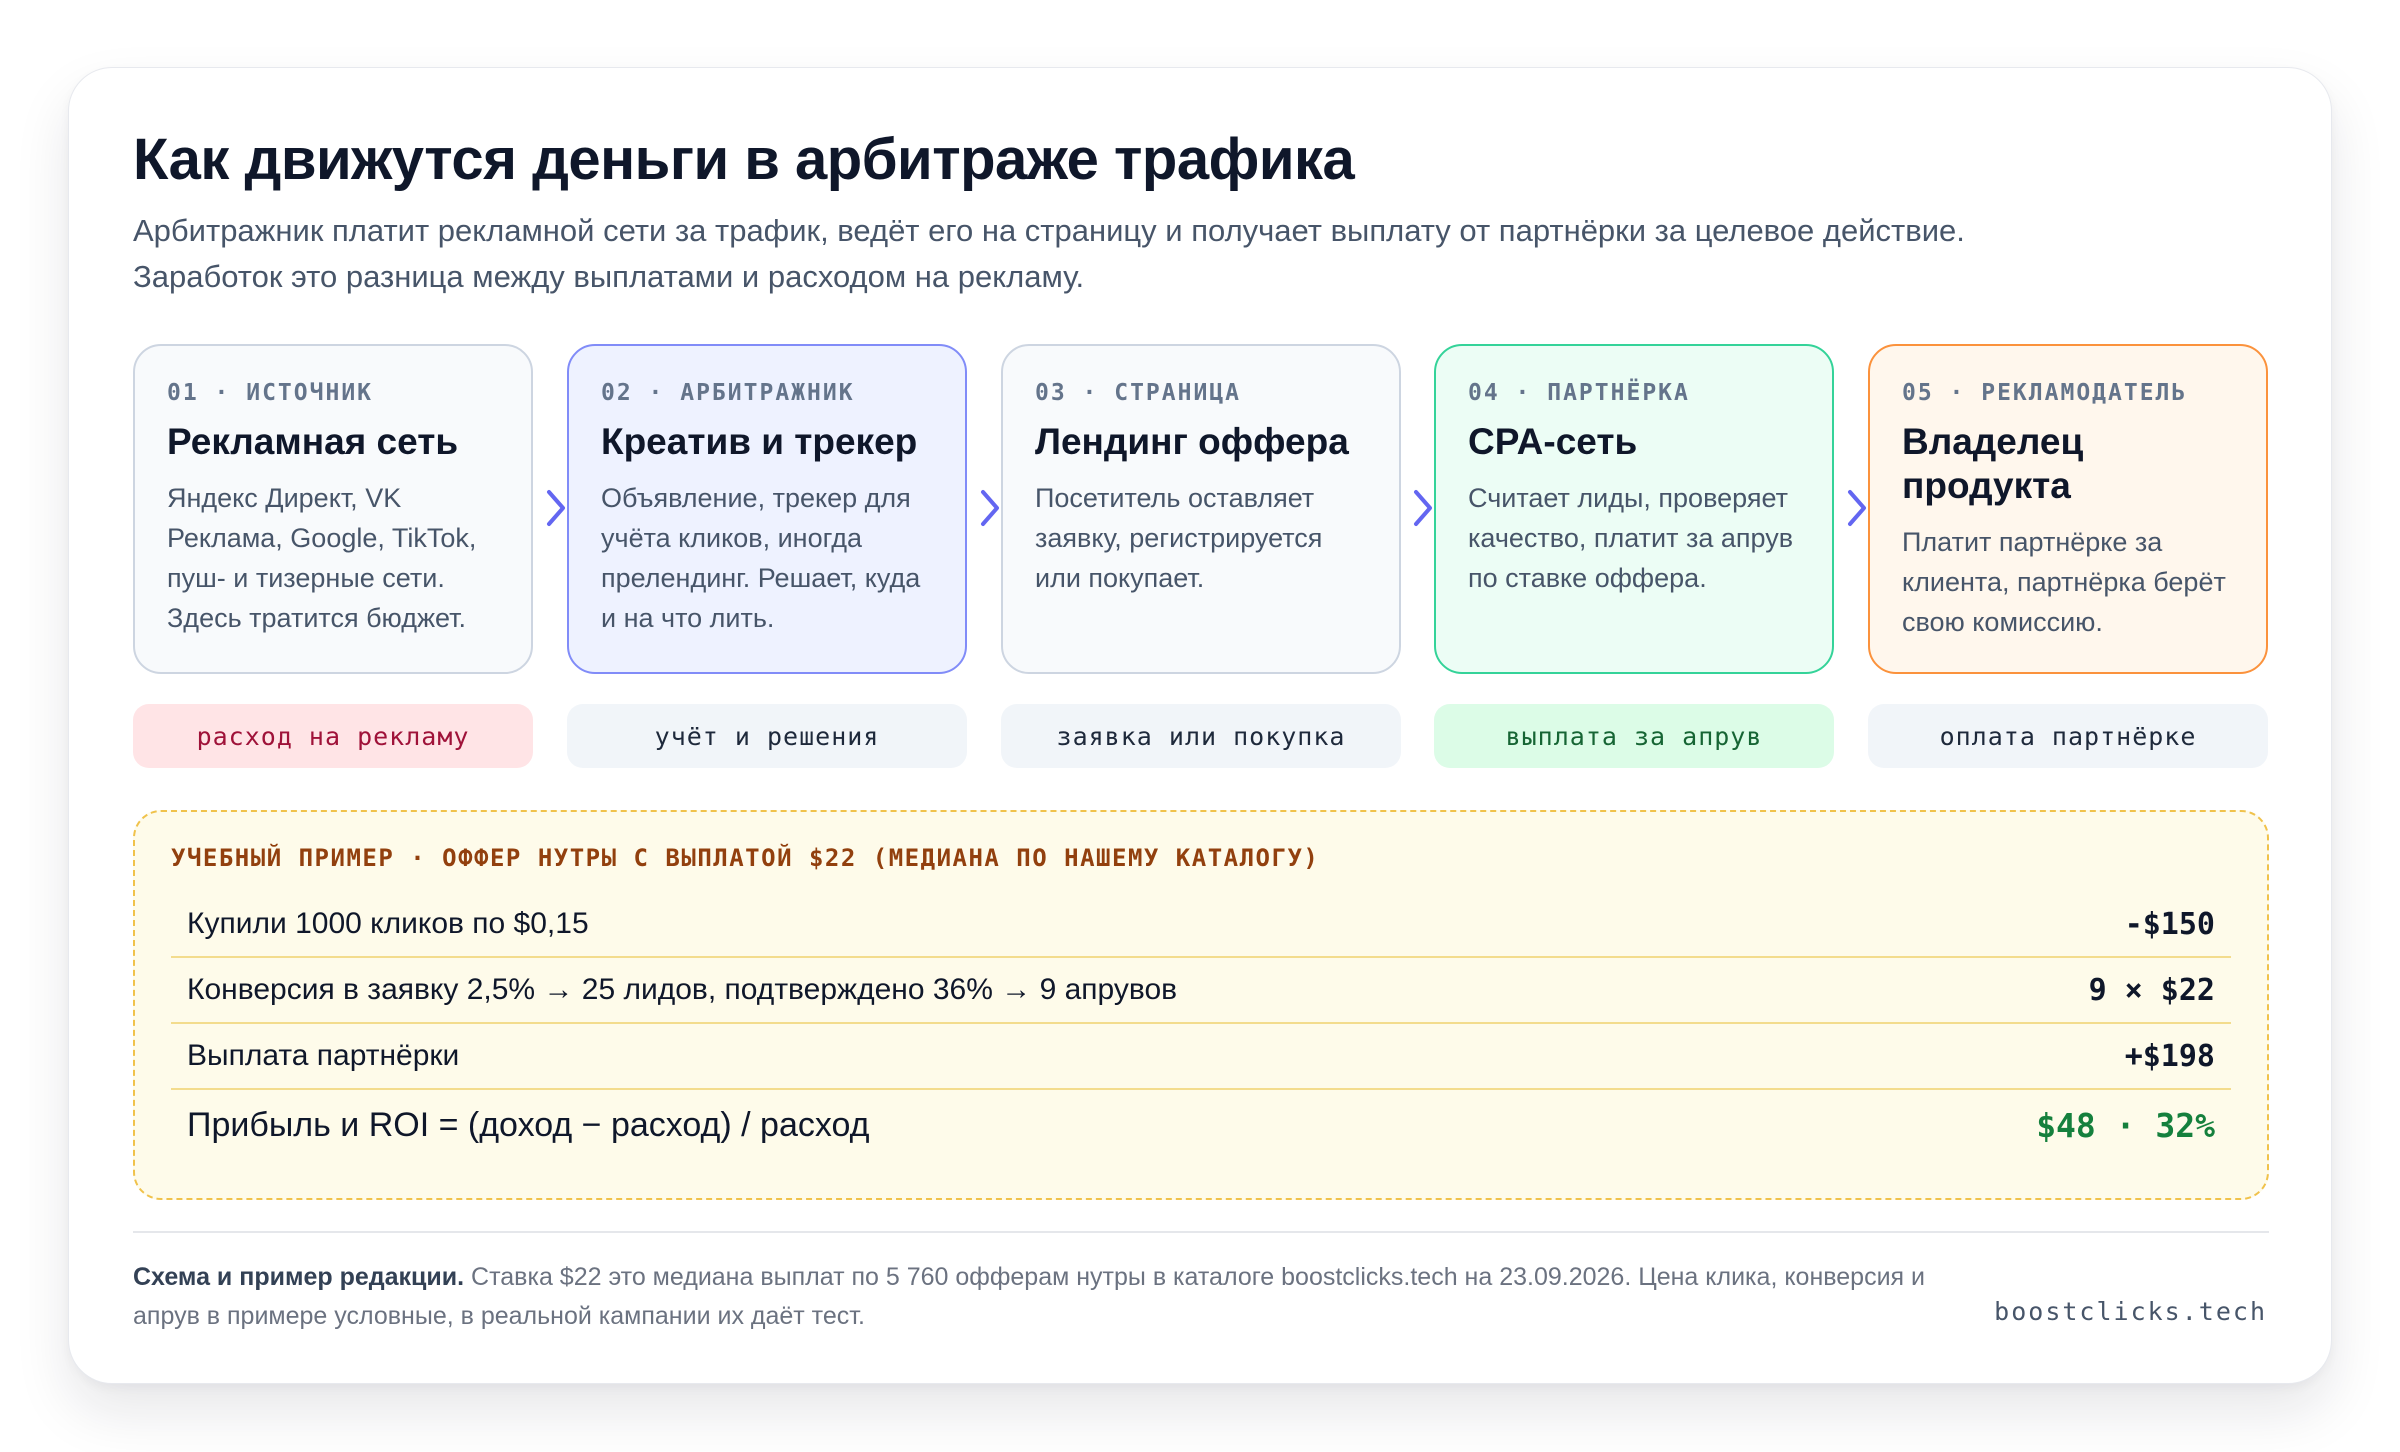  What do you see at coordinates (1634, 736) in the screenshot?
I see `flow-tag-payout: выплата за апрув` at bounding box center [1634, 736].